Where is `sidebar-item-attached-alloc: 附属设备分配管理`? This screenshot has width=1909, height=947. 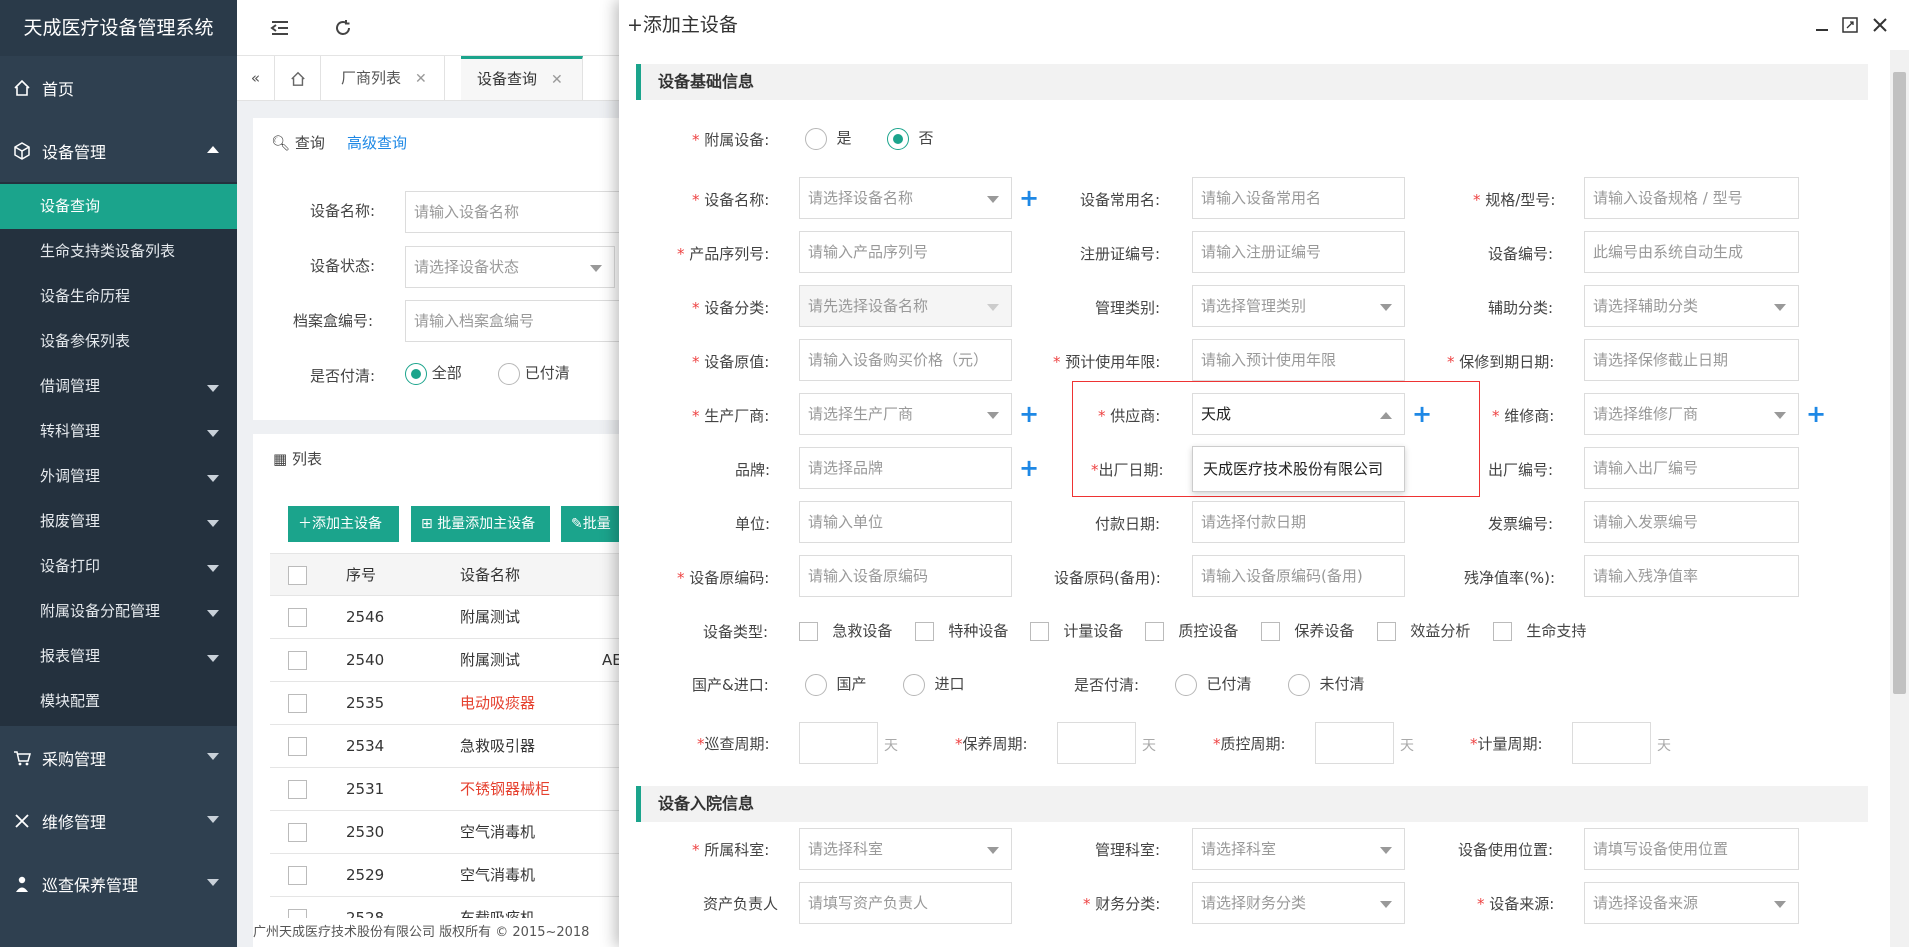
sidebar-item-attached-alloc: 附属设备分配管理 is located at coordinates (118, 611).